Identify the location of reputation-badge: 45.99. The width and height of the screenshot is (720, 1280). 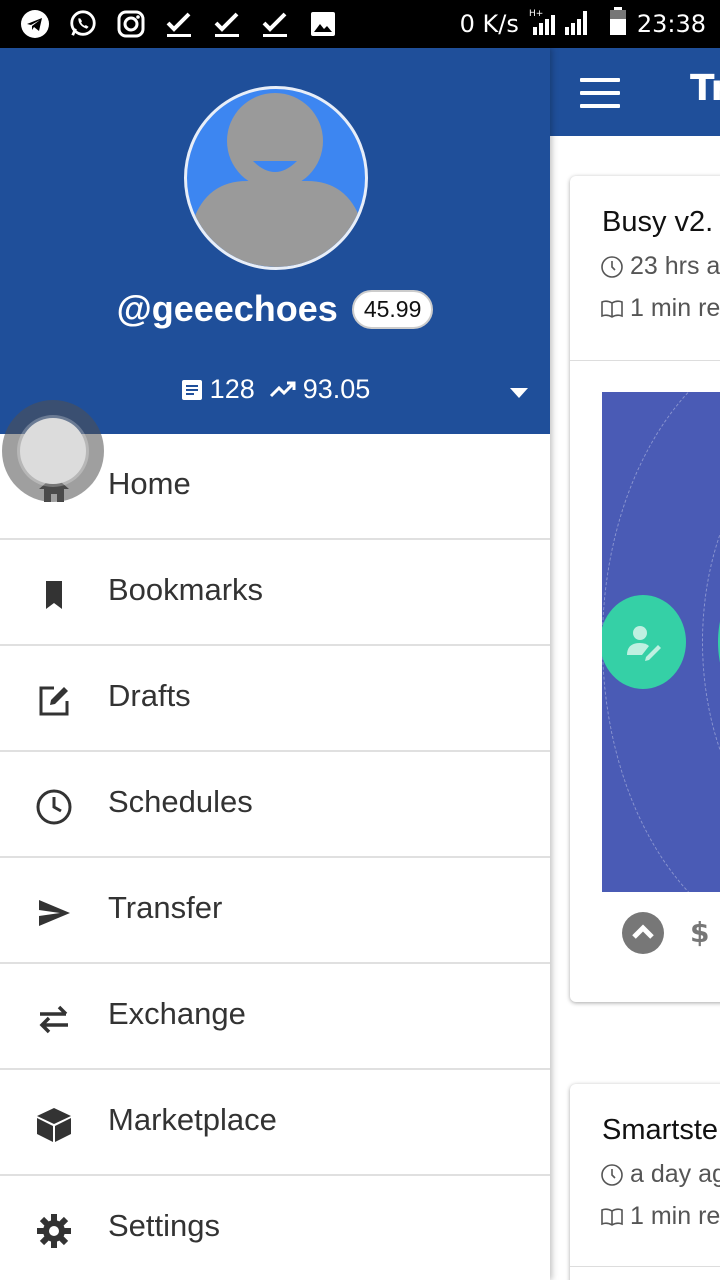
(392, 309).